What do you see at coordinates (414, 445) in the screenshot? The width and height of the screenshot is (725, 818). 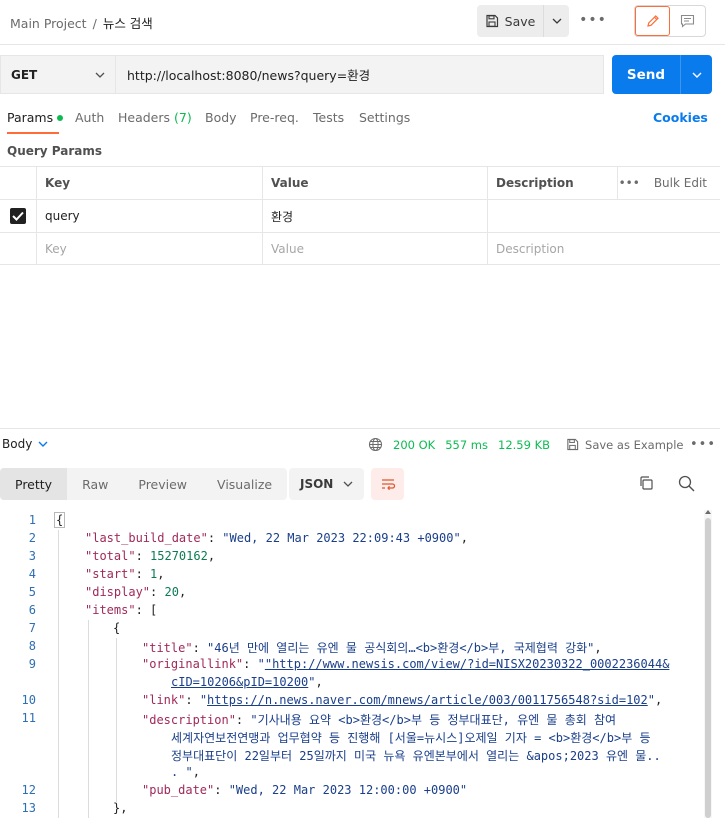 I see `status-code: 200 OK` at bounding box center [414, 445].